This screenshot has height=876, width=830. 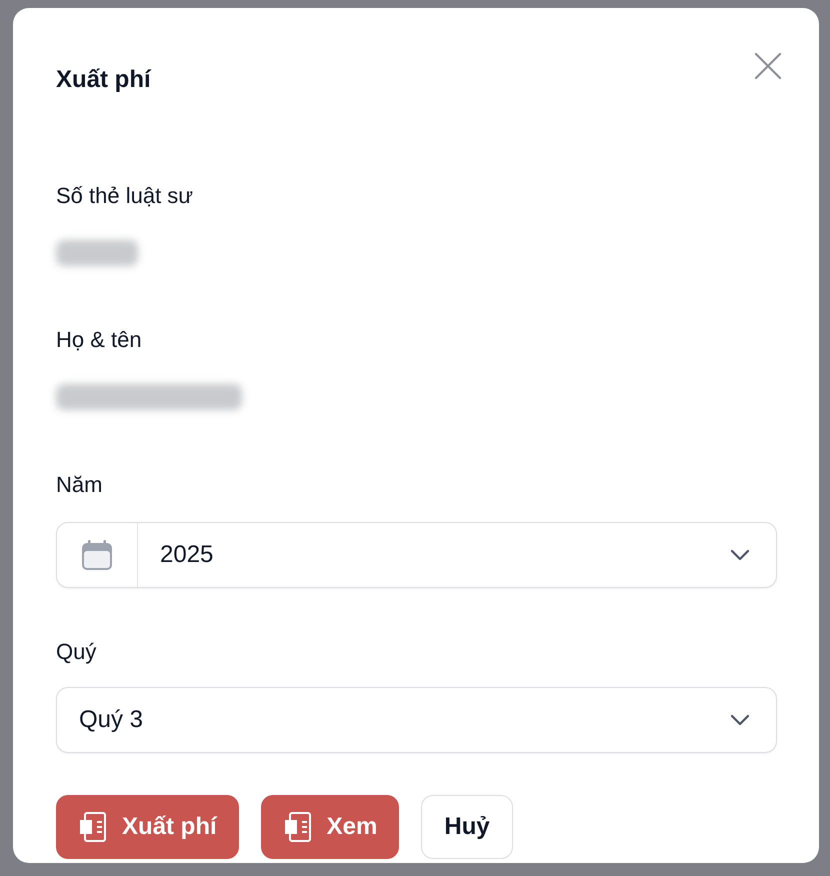 I want to click on action-button: Xem, so click(x=330, y=827).